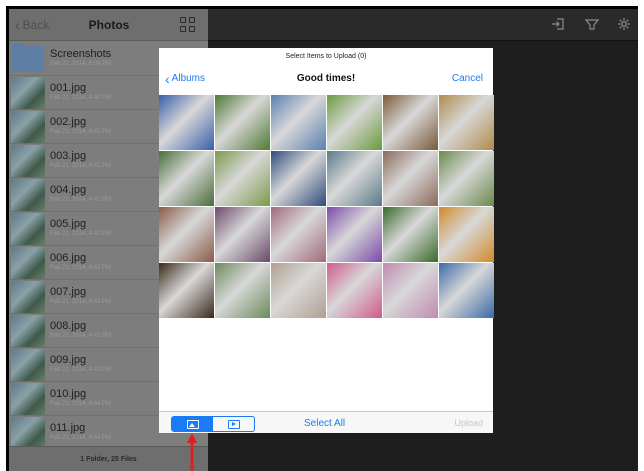 This screenshot has height=471, width=644. What do you see at coordinates (624, 25) in the screenshot?
I see `gear-icon` at bounding box center [624, 25].